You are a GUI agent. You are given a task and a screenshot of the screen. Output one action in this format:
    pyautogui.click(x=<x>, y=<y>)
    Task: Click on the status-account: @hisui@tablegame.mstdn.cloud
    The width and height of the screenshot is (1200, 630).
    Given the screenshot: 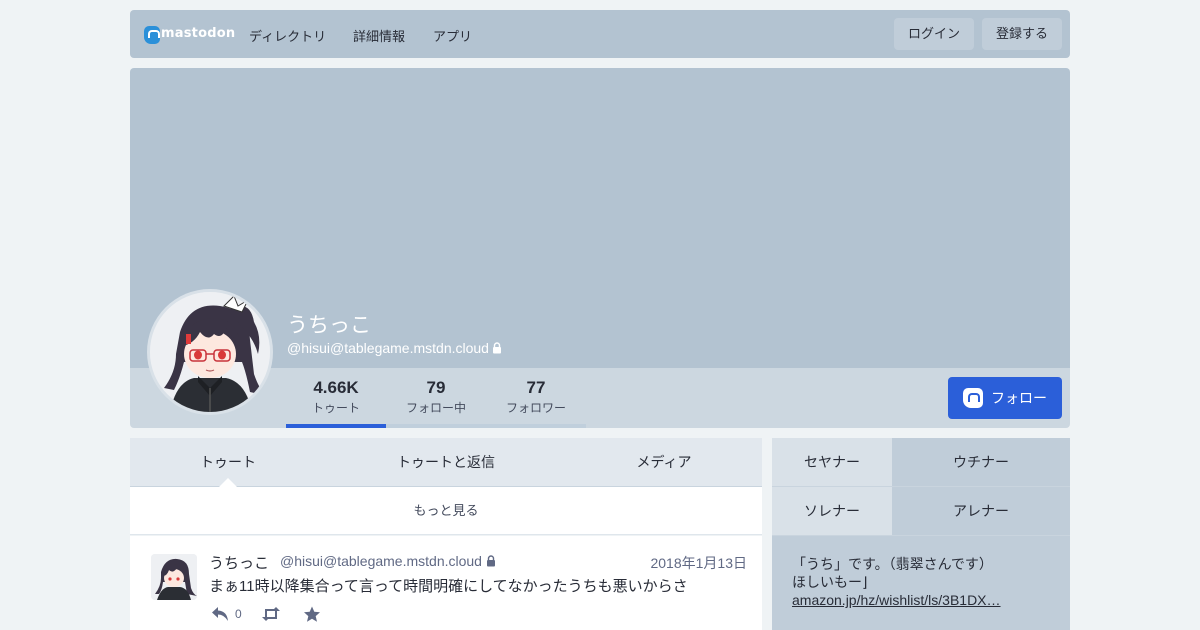 What is the action you would take?
    pyautogui.click(x=388, y=561)
    